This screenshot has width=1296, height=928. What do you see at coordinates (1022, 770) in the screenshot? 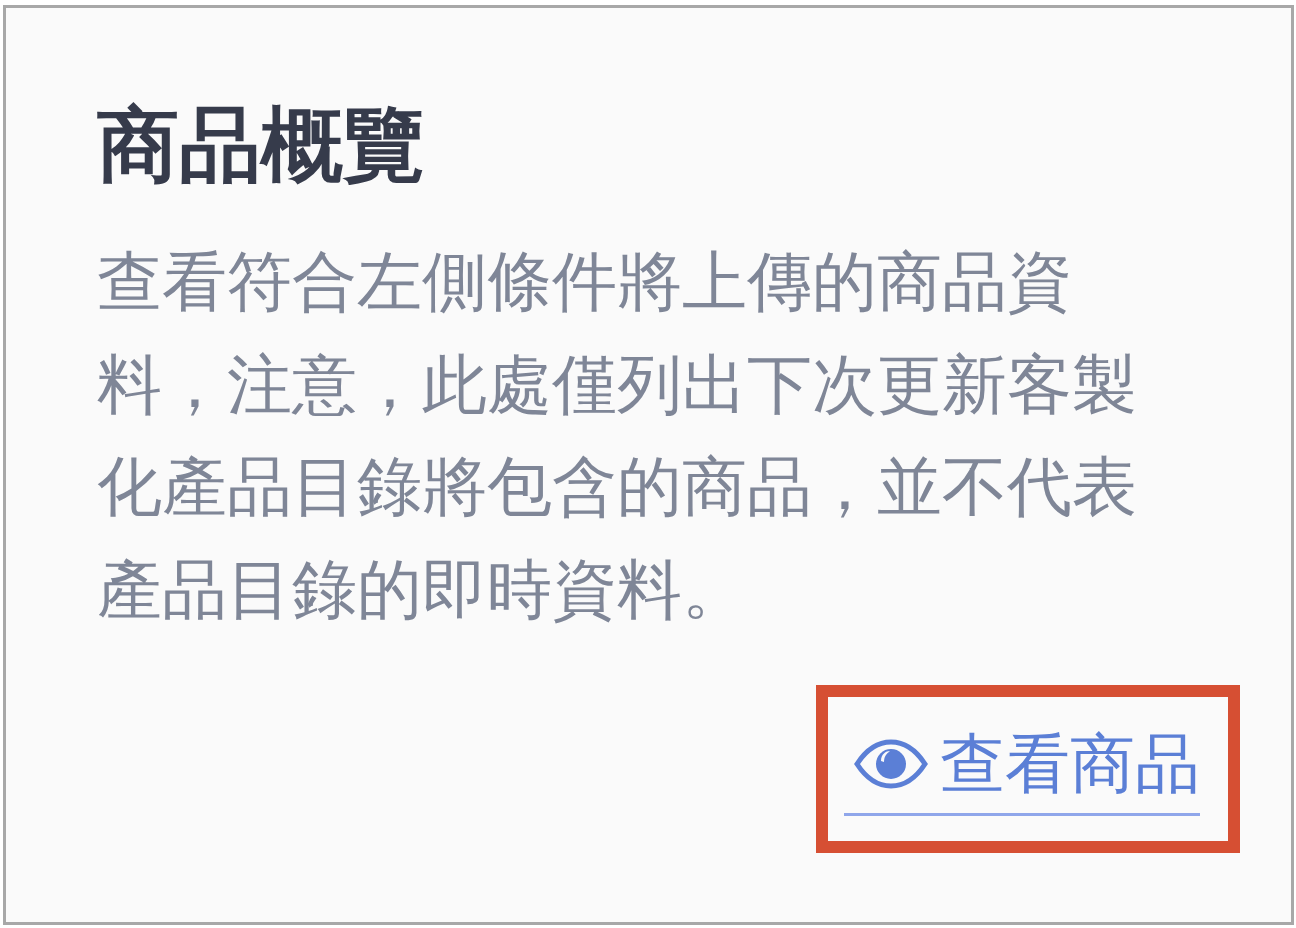
I see `view-products-link: 查看商品` at bounding box center [1022, 770].